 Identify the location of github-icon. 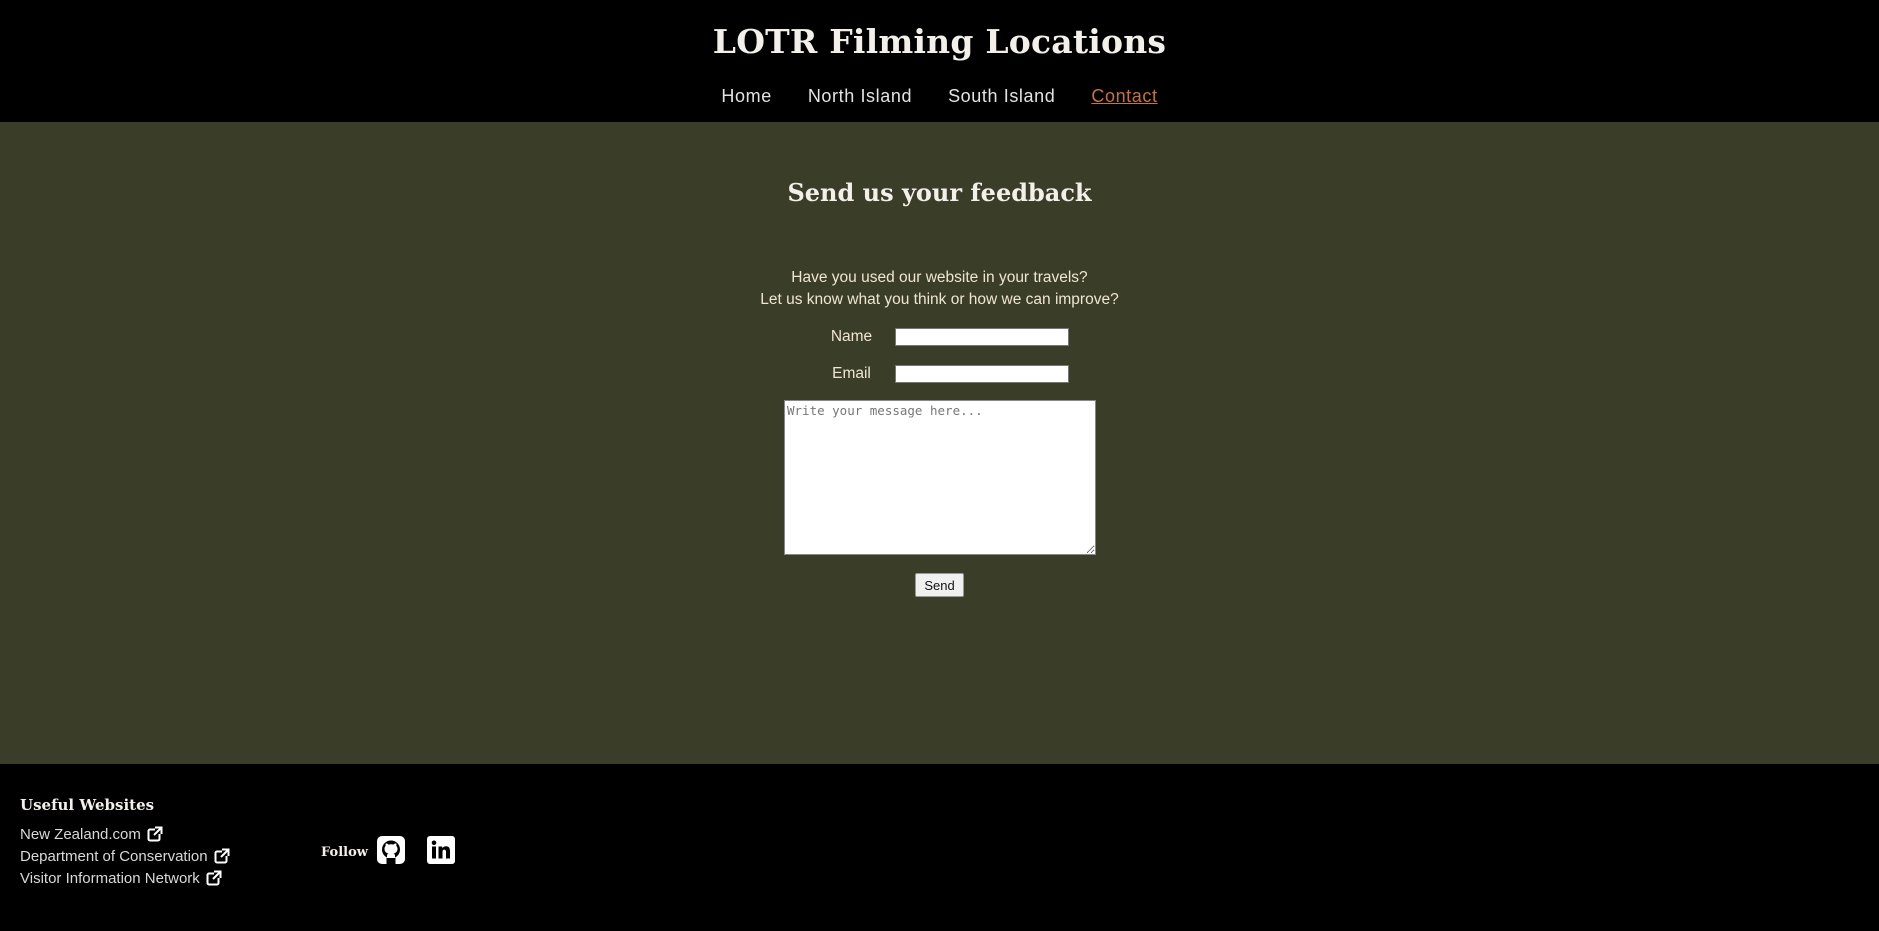
(390, 850).